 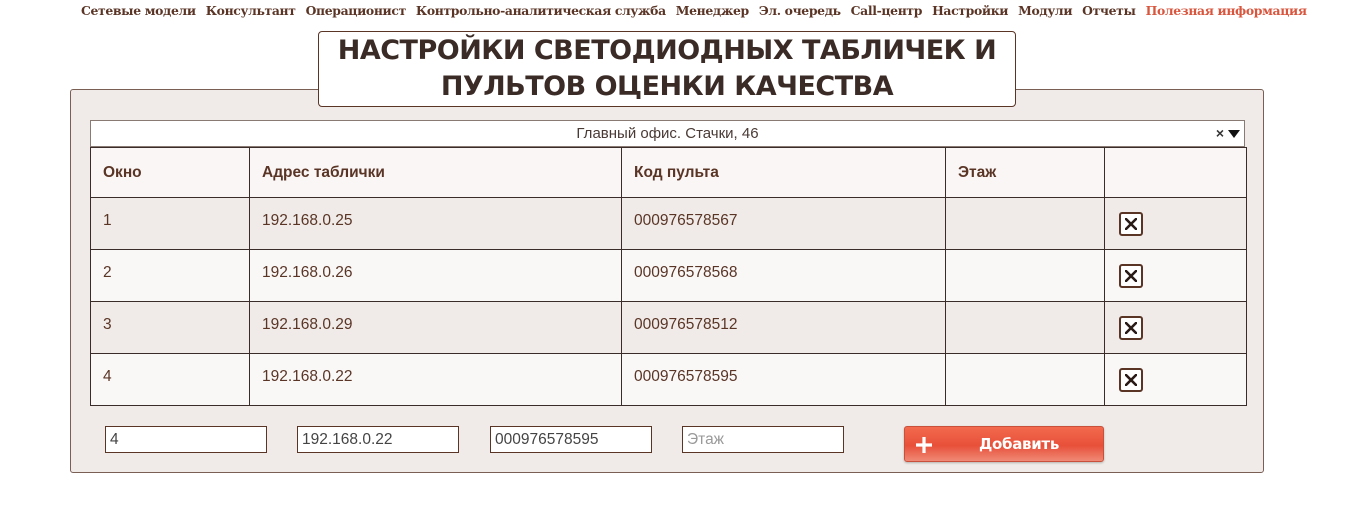 I want to click on nav-operator: Операционист, so click(x=356, y=10).